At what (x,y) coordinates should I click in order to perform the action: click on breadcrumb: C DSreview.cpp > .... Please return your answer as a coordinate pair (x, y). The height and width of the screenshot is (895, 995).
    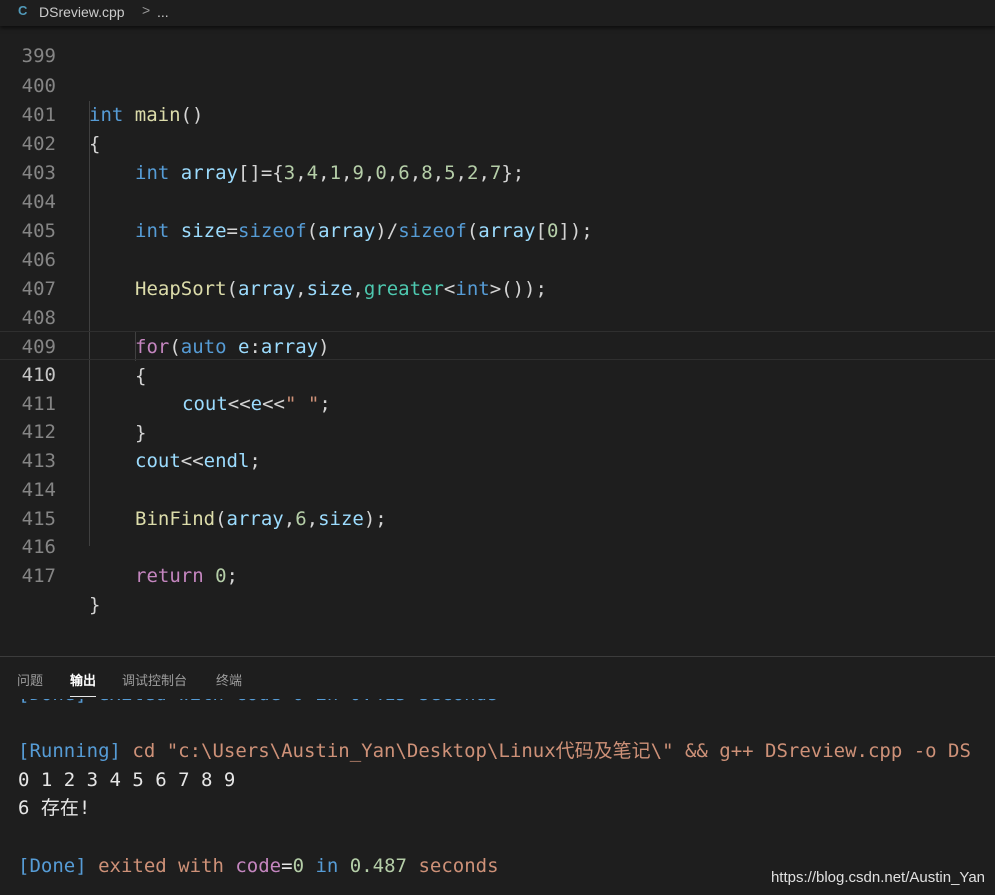
    Looking at the image, I should click on (497, 13).